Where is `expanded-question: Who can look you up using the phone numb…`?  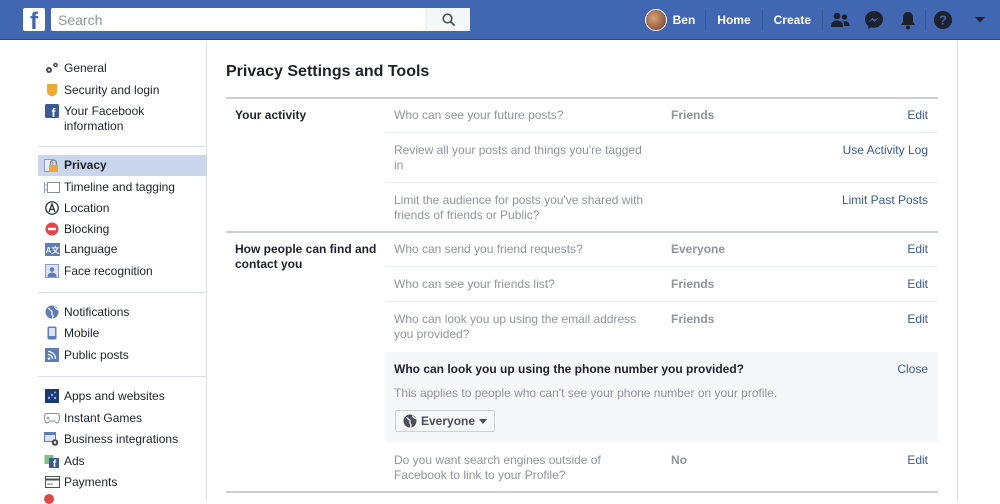 expanded-question: Who can look you up using the phone numb… is located at coordinates (569, 369).